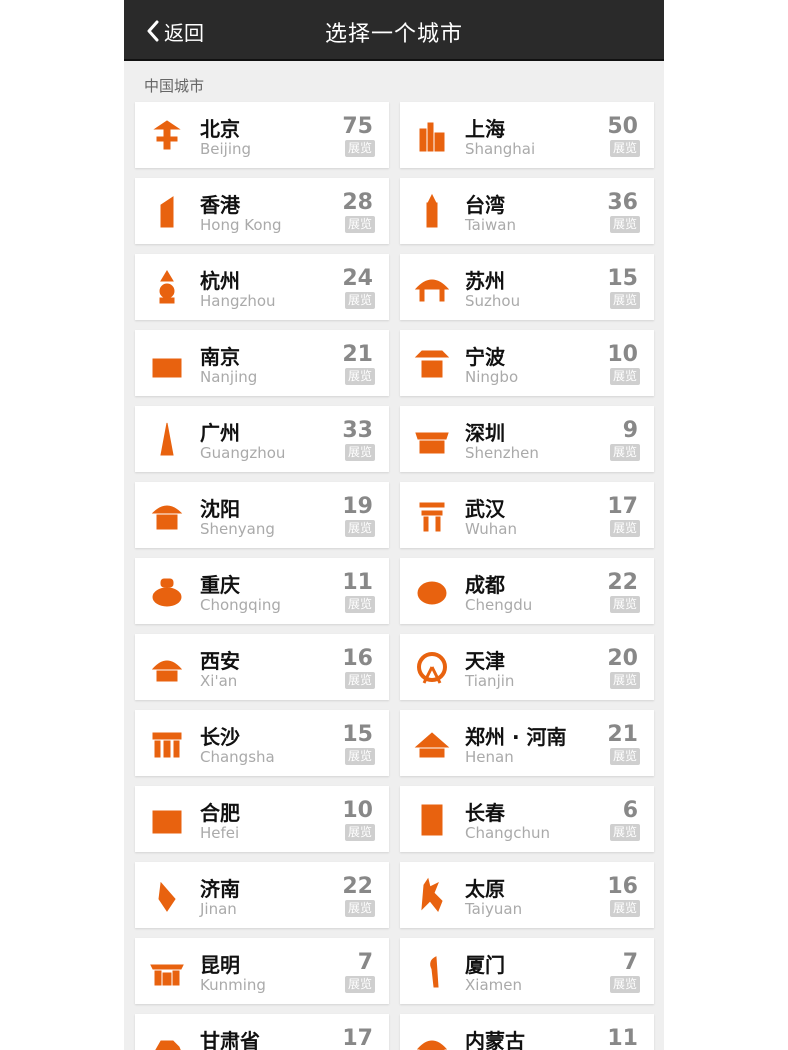 Image resolution: width=788 pixels, height=1050 pixels. What do you see at coordinates (218, 909) in the screenshot?
I see `city-name-en: Jinan` at bounding box center [218, 909].